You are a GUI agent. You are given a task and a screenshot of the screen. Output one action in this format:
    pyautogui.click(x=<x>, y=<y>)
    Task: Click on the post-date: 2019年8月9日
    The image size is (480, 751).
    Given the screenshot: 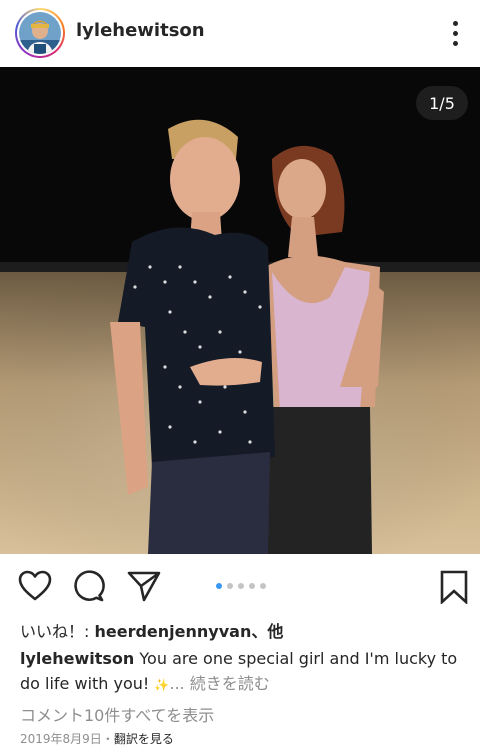 What is the action you would take?
    pyautogui.click(x=61, y=739)
    